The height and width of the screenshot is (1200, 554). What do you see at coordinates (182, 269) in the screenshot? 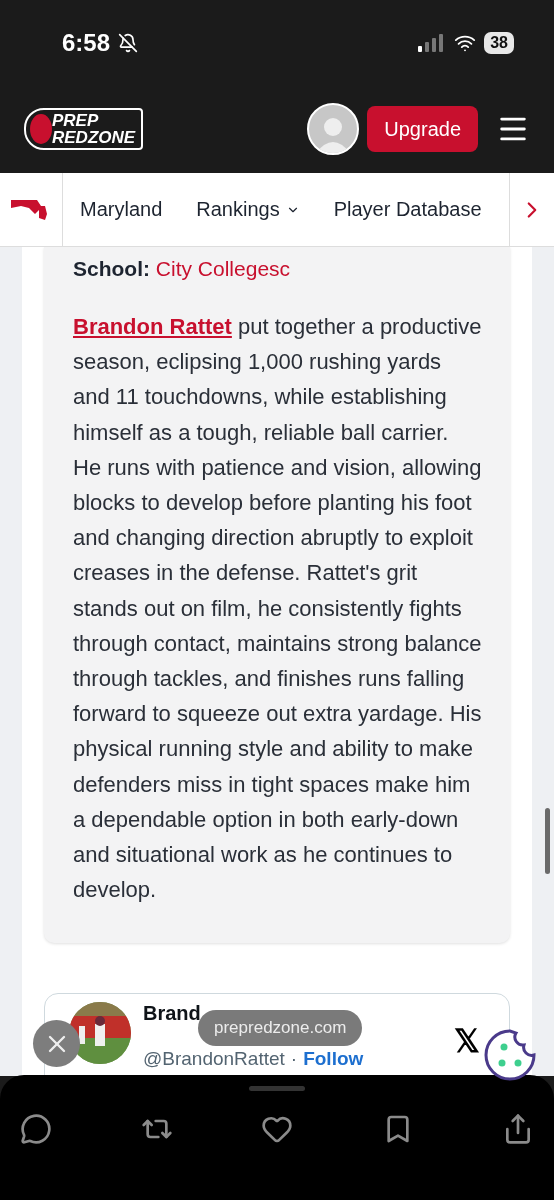
I see `school-line: School: City Collegesc` at bounding box center [182, 269].